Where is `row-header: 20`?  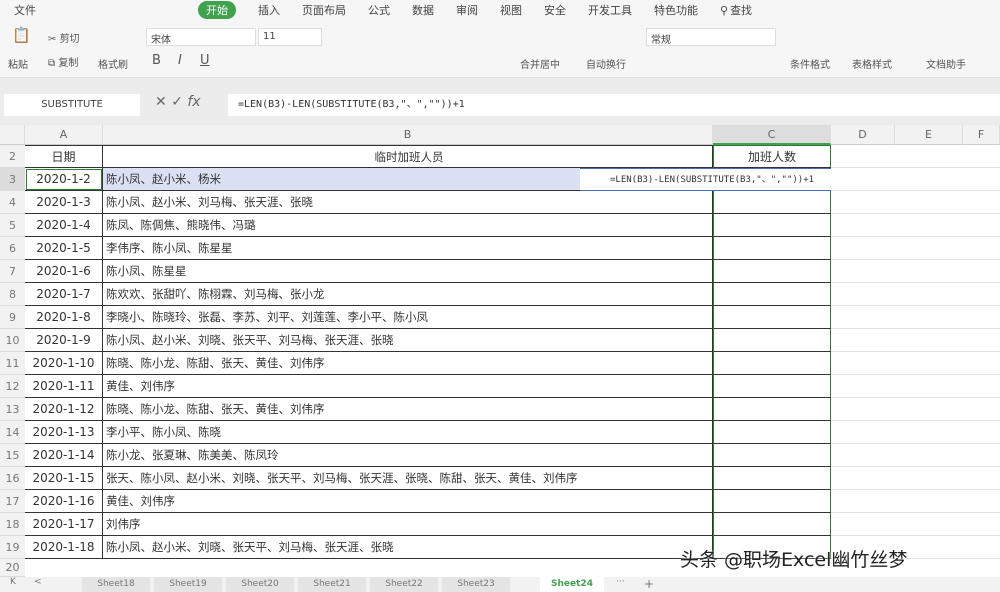
row-header: 20 is located at coordinates (12, 568).